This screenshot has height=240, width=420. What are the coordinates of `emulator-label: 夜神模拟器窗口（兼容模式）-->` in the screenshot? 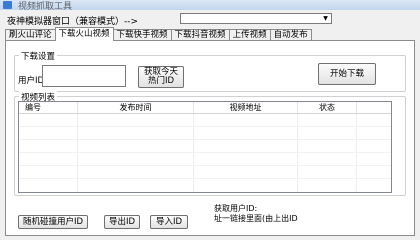 It's located at (73, 22).